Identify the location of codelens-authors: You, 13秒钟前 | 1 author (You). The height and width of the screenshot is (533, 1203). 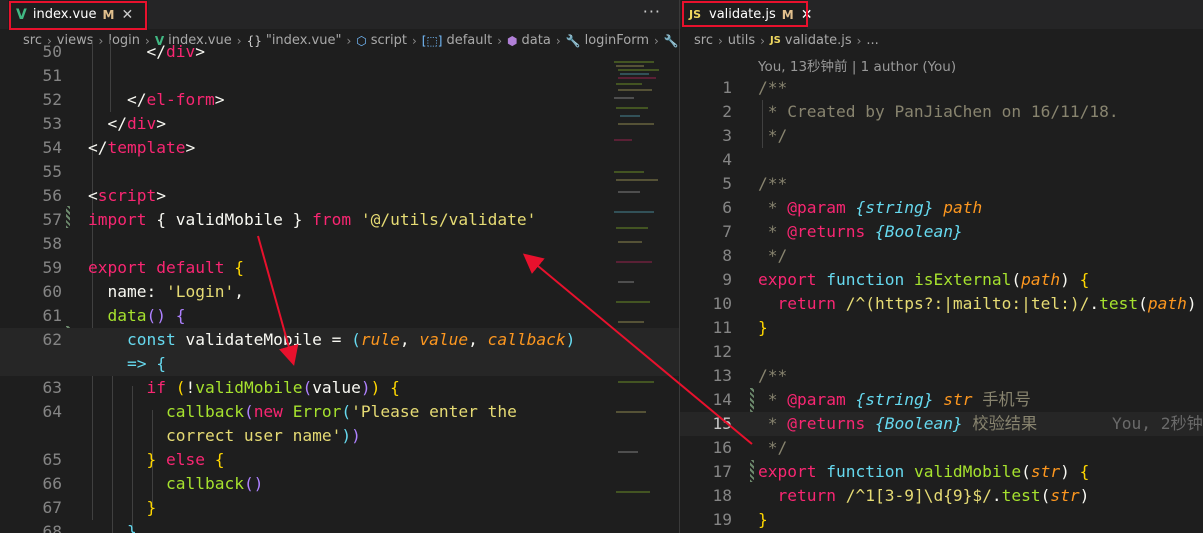
(857, 65).